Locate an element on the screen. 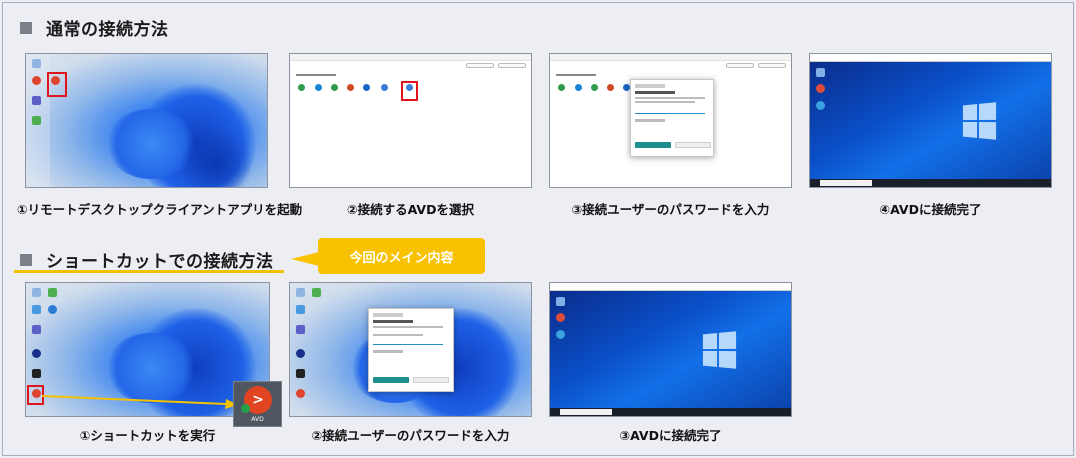 This screenshot has width=1076, height=458. screenshot-password is located at coordinates (670, 120).